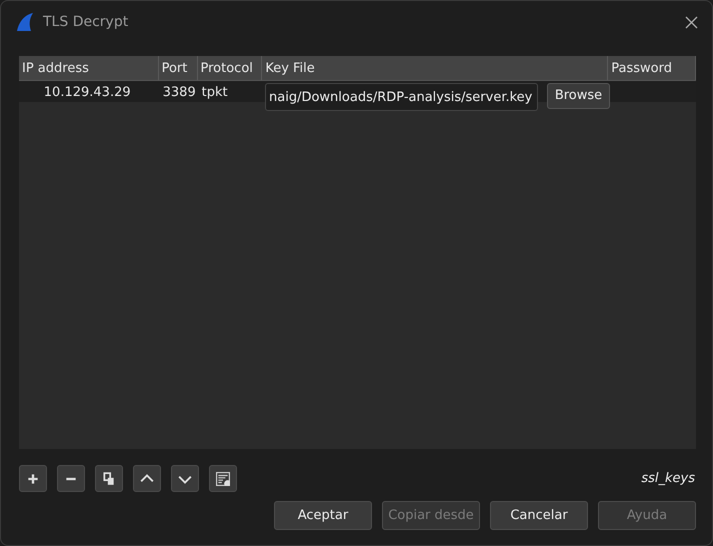 This screenshot has height=546, width=713. What do you see at coordinates (147, 478) in the screenshot?
I see `chevron-up-button` at bounding box center [147, 478].